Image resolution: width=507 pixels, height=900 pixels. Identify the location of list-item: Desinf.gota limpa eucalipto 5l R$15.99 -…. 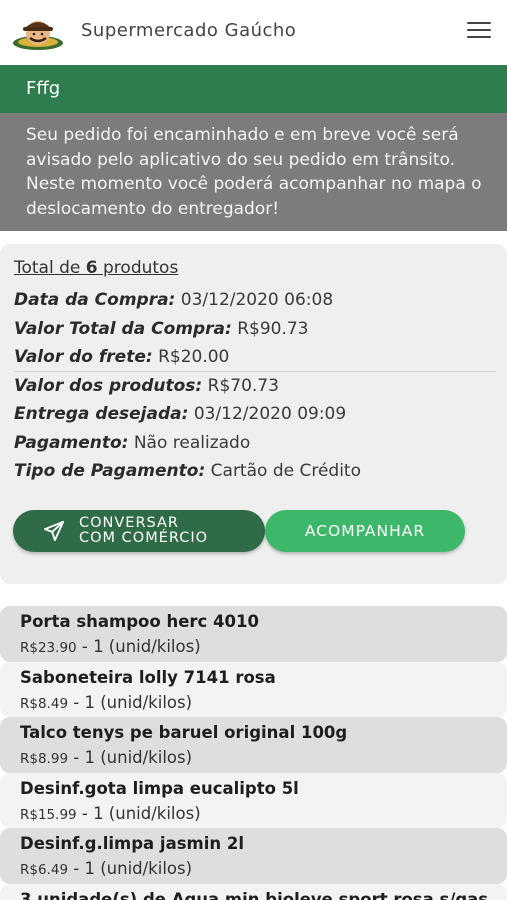
(253, 800).